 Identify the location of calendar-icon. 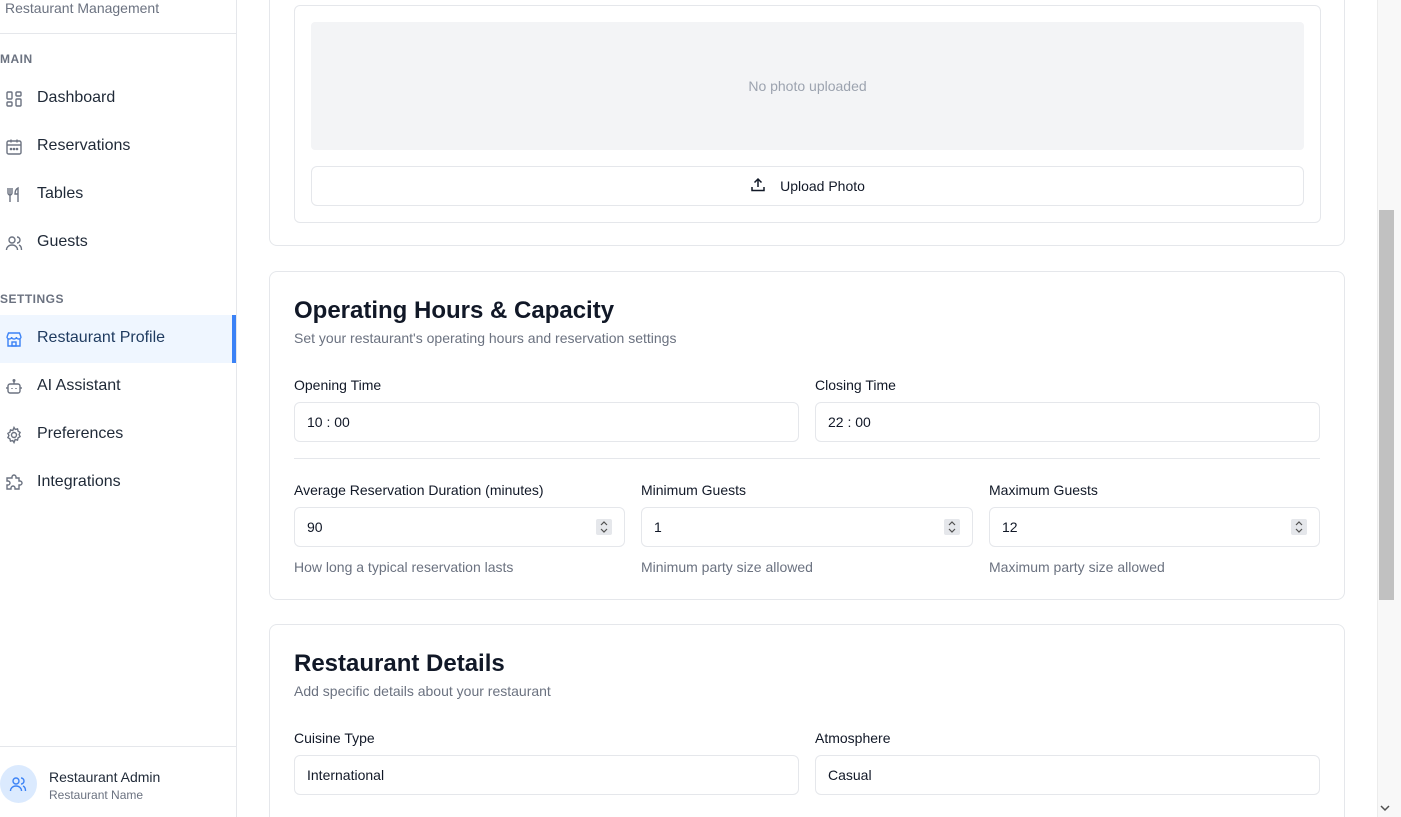
(14, 147).